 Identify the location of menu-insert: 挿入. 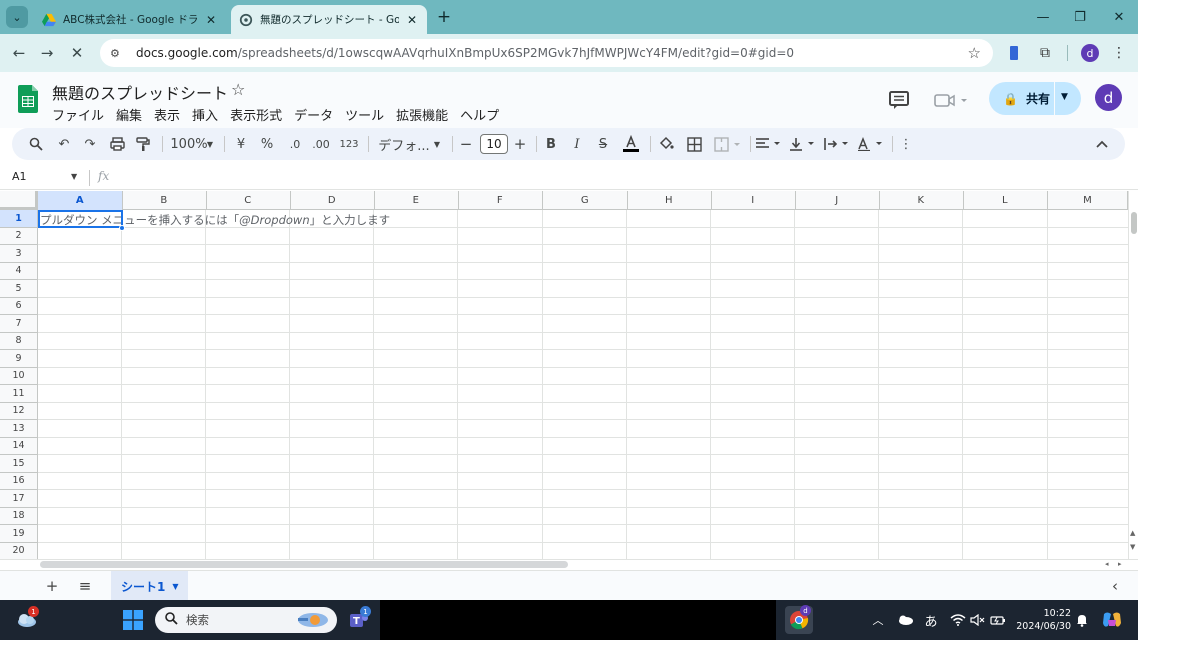
(205, 114).